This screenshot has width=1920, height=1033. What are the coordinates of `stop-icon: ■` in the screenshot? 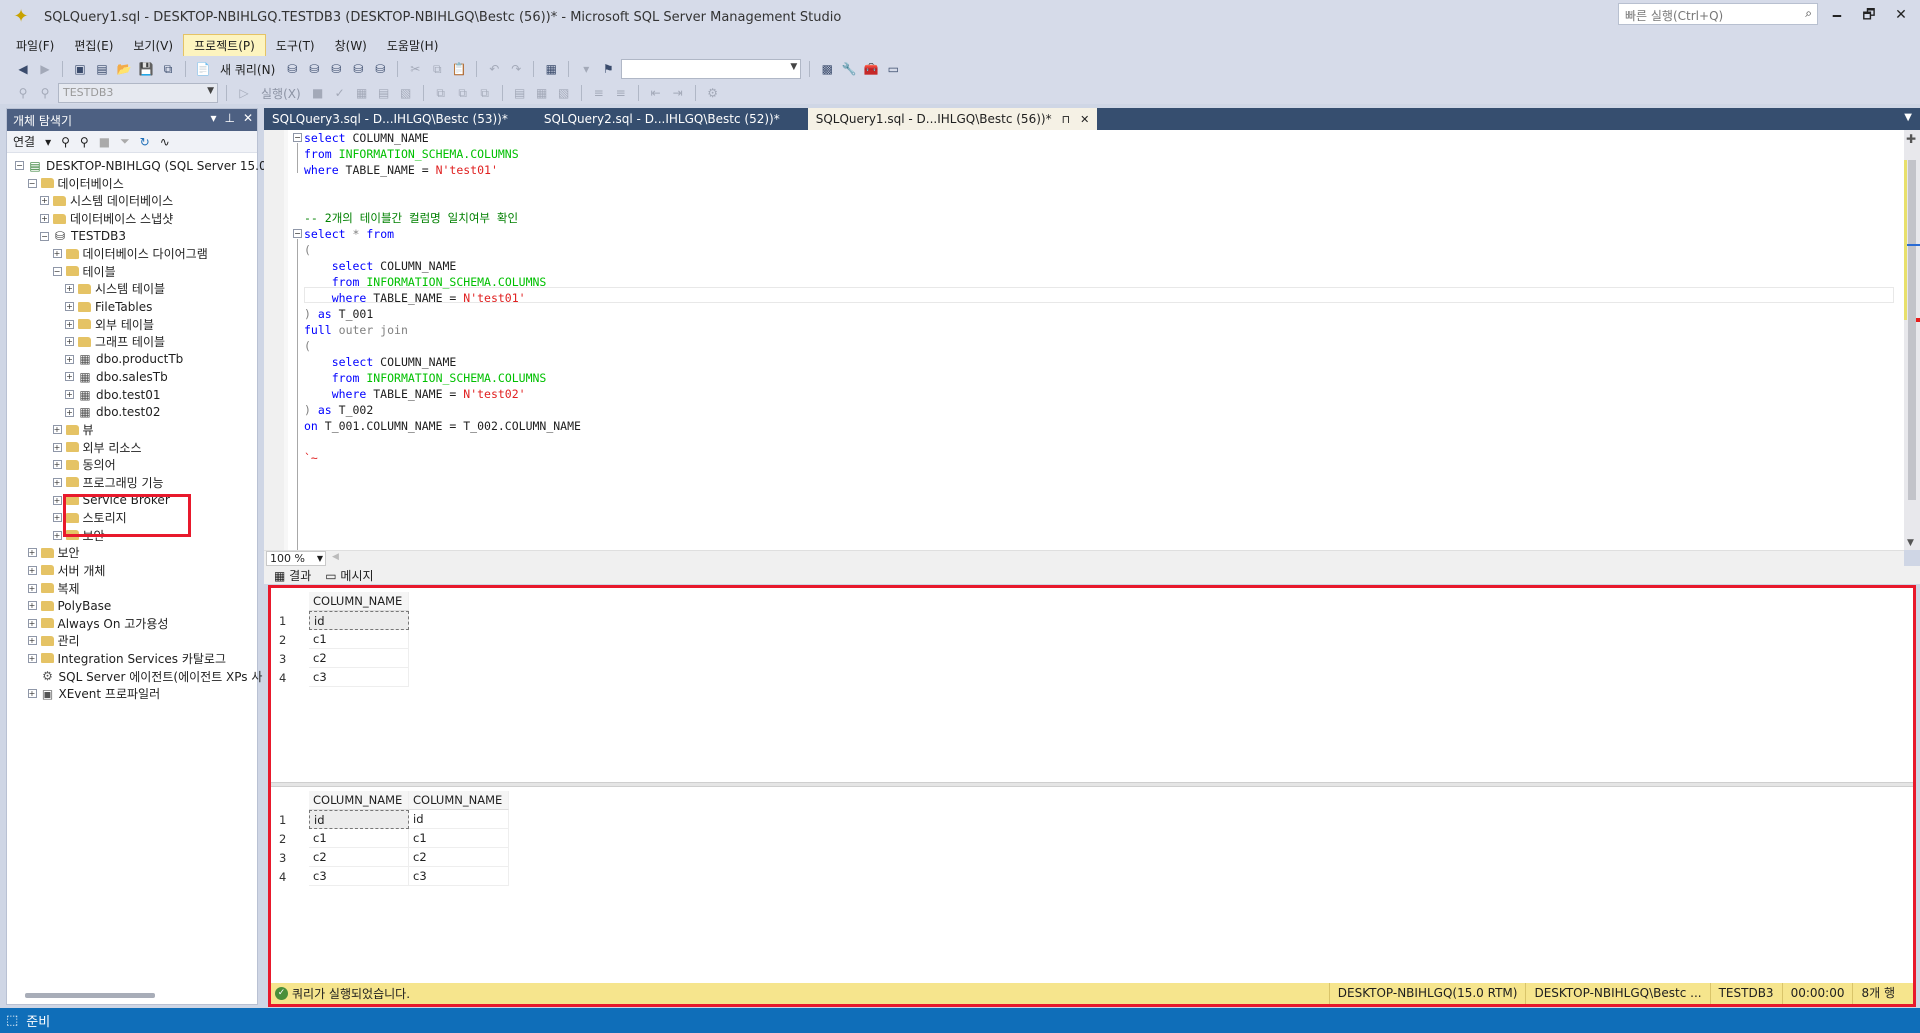 It's located at (104, 142).